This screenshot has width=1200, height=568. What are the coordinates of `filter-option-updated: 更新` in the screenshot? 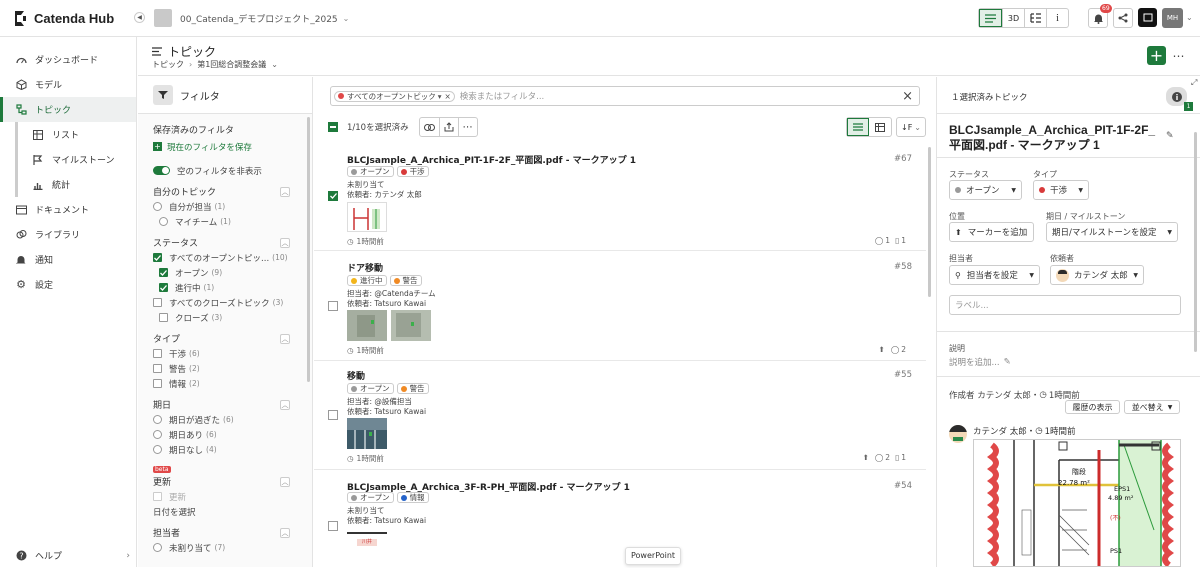 It's located at (225, 496).